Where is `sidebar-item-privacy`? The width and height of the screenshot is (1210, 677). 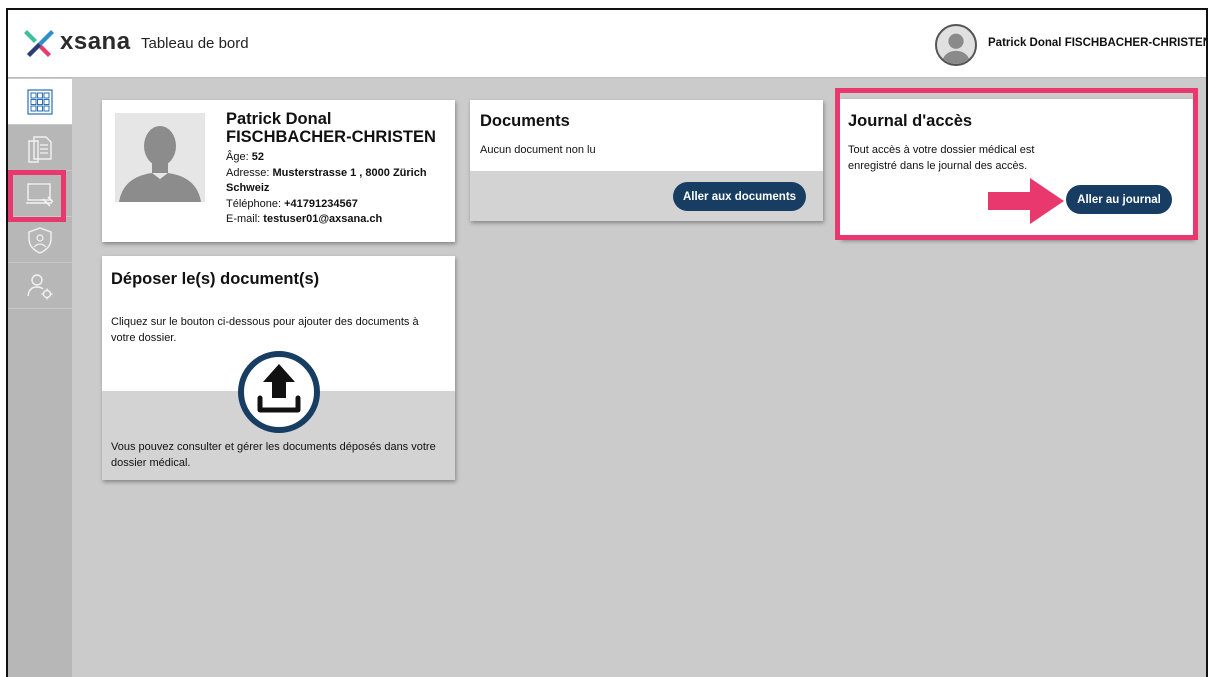
sidebar-item-privacy is located at coordinates (40, 240).